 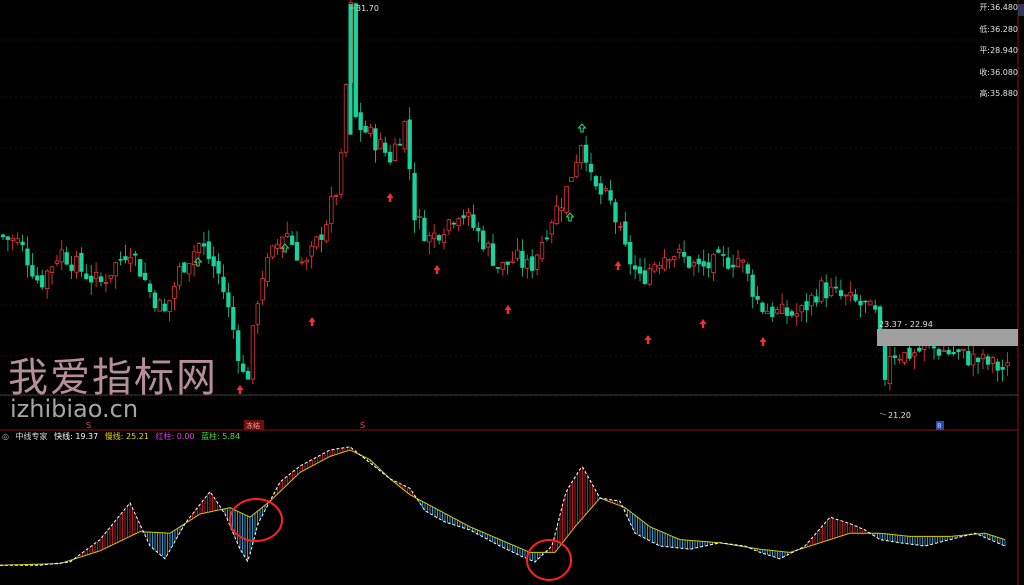 I want to click on fast-line-label: 快线: 19.37, so click(x=76, y=436).